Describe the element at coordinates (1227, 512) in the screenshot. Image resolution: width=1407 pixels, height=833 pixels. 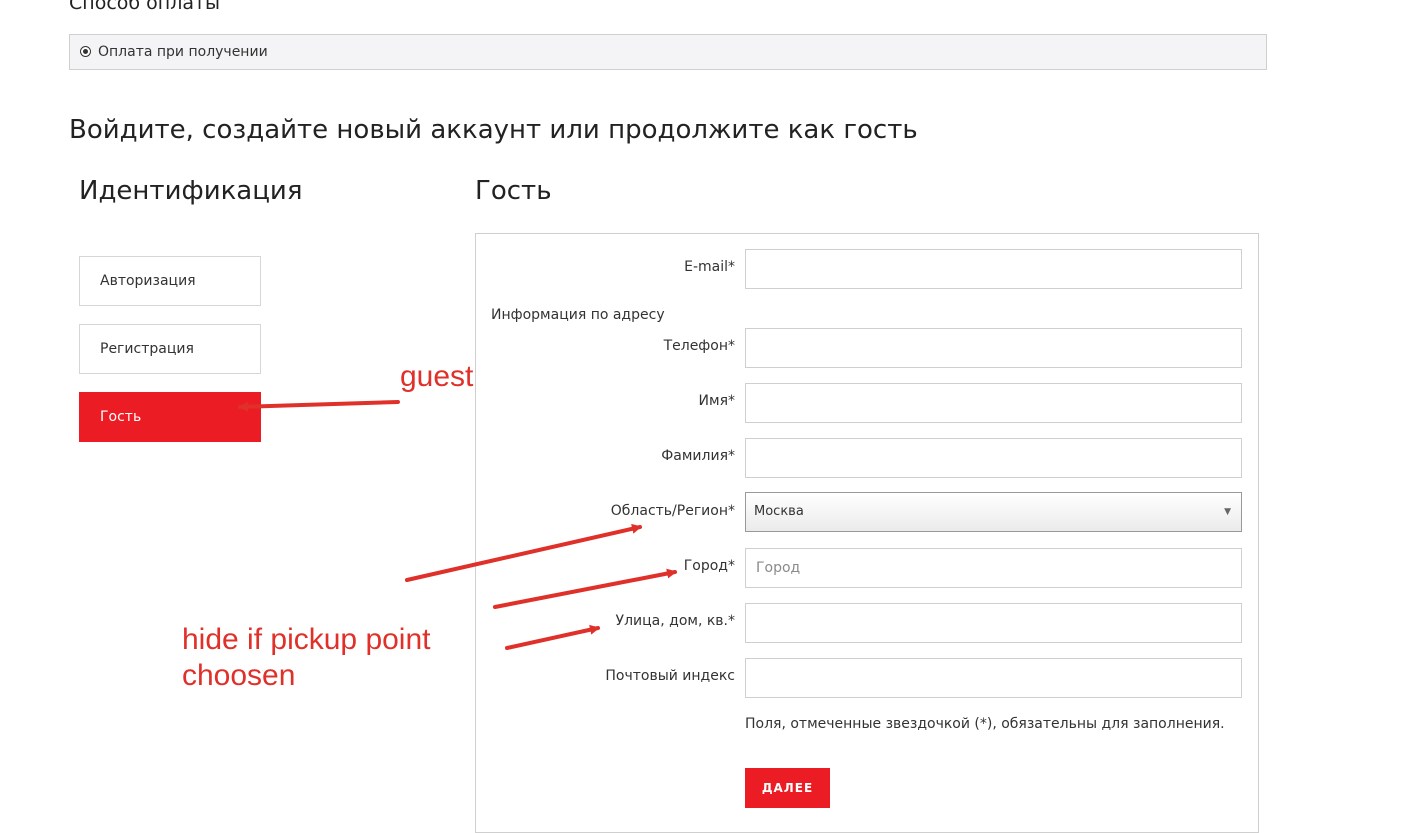
I see `chevron-down-icon: ▼` at that location.